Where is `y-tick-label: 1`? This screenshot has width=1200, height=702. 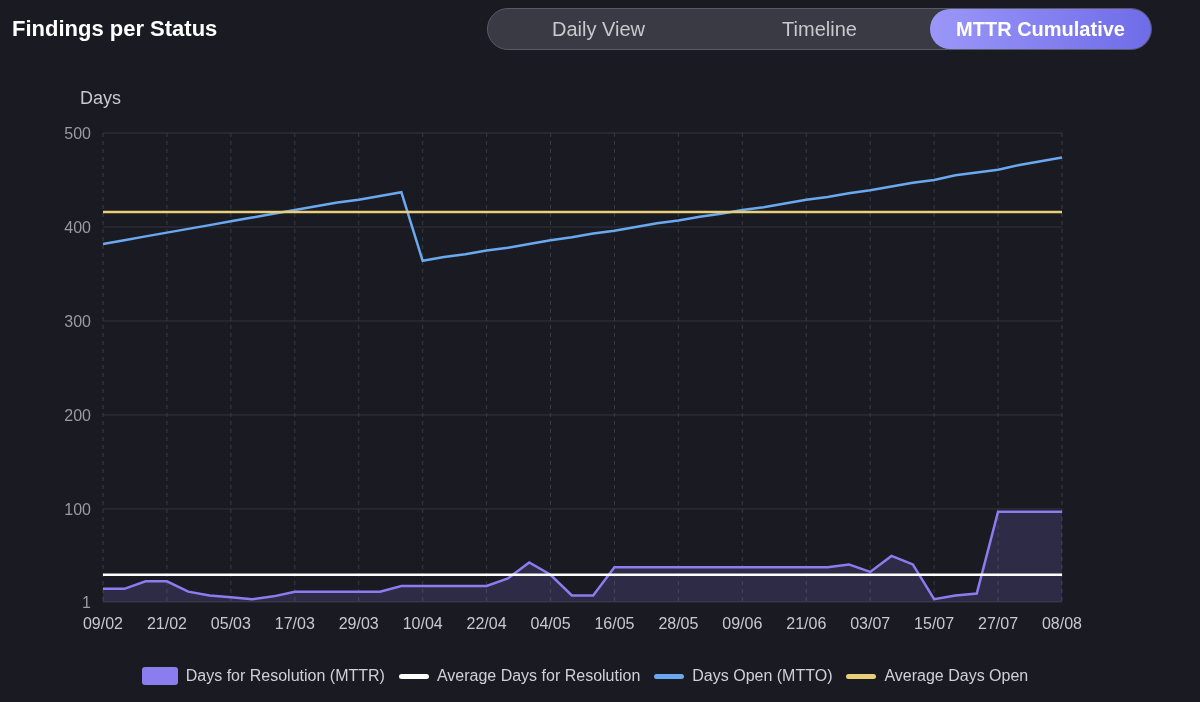
y-tick-label: 1 is located at coordinates (86, 602).